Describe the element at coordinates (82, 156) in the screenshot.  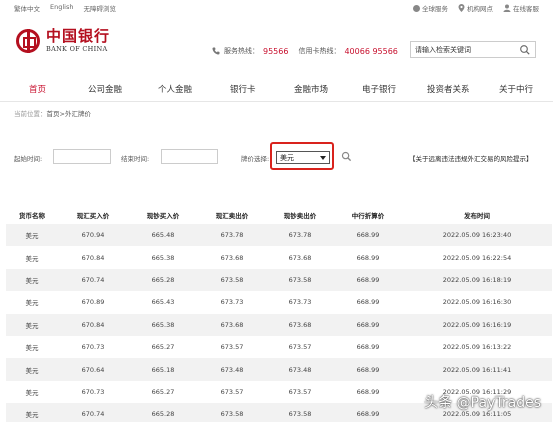
I see `start-time-input` at that location.